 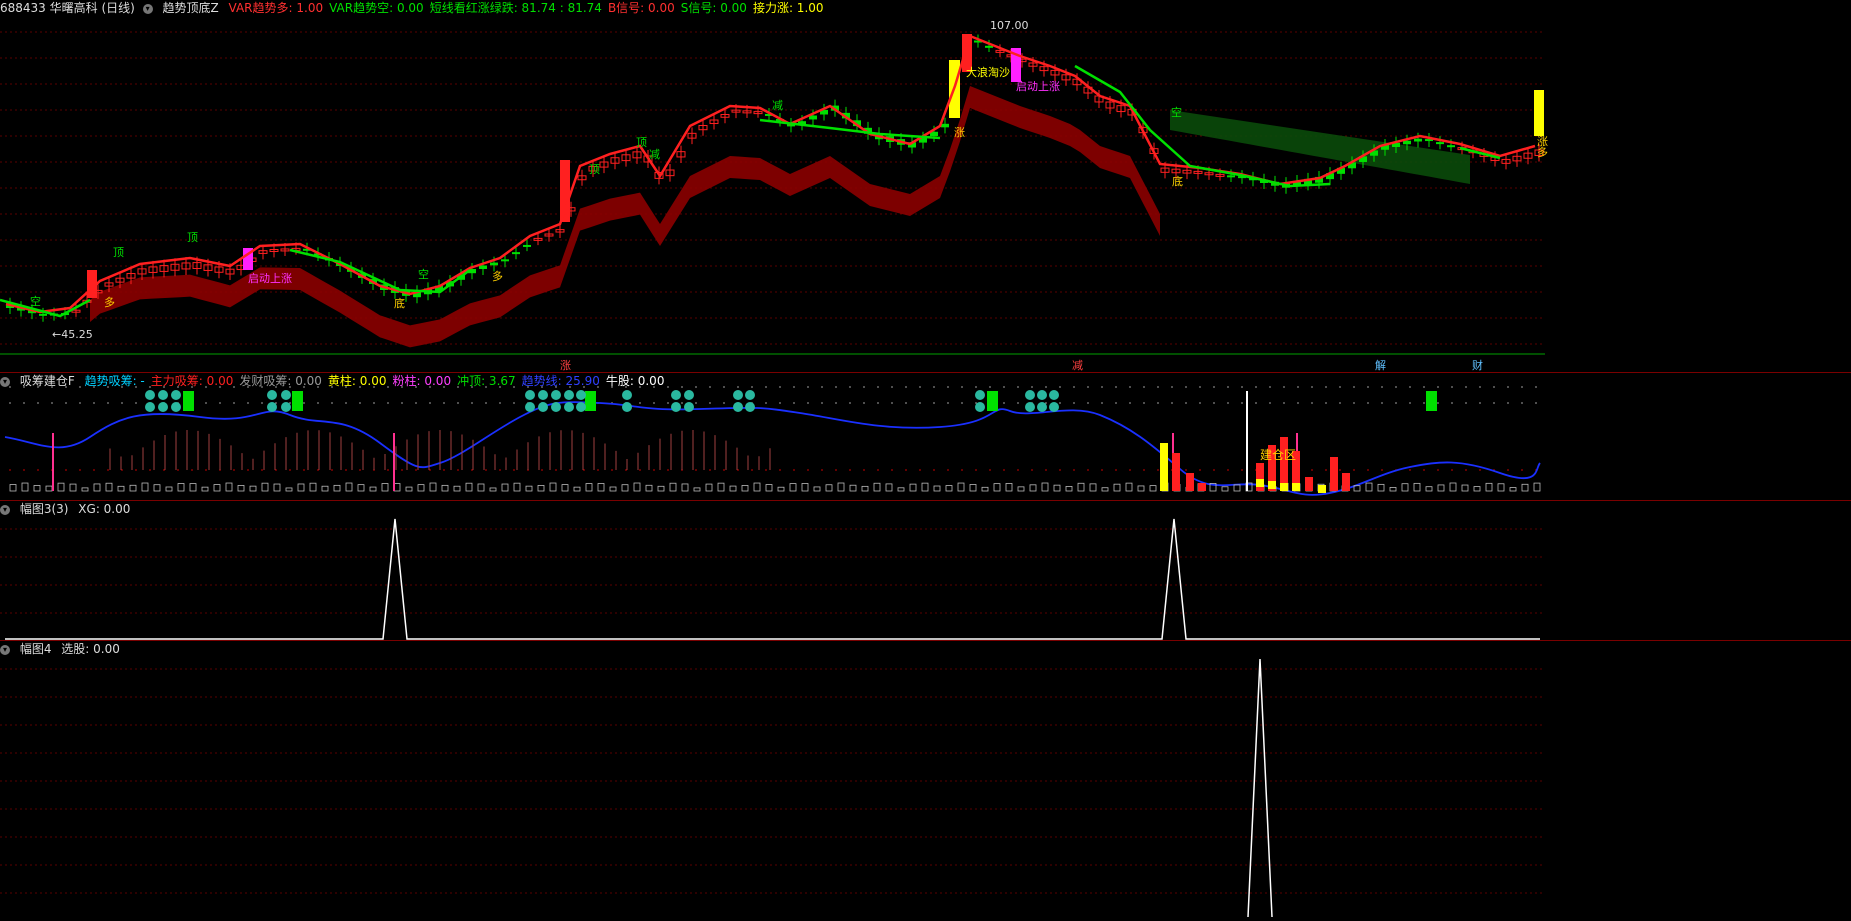 I want to click on signal-label: 多, so click(x=109, y=302).